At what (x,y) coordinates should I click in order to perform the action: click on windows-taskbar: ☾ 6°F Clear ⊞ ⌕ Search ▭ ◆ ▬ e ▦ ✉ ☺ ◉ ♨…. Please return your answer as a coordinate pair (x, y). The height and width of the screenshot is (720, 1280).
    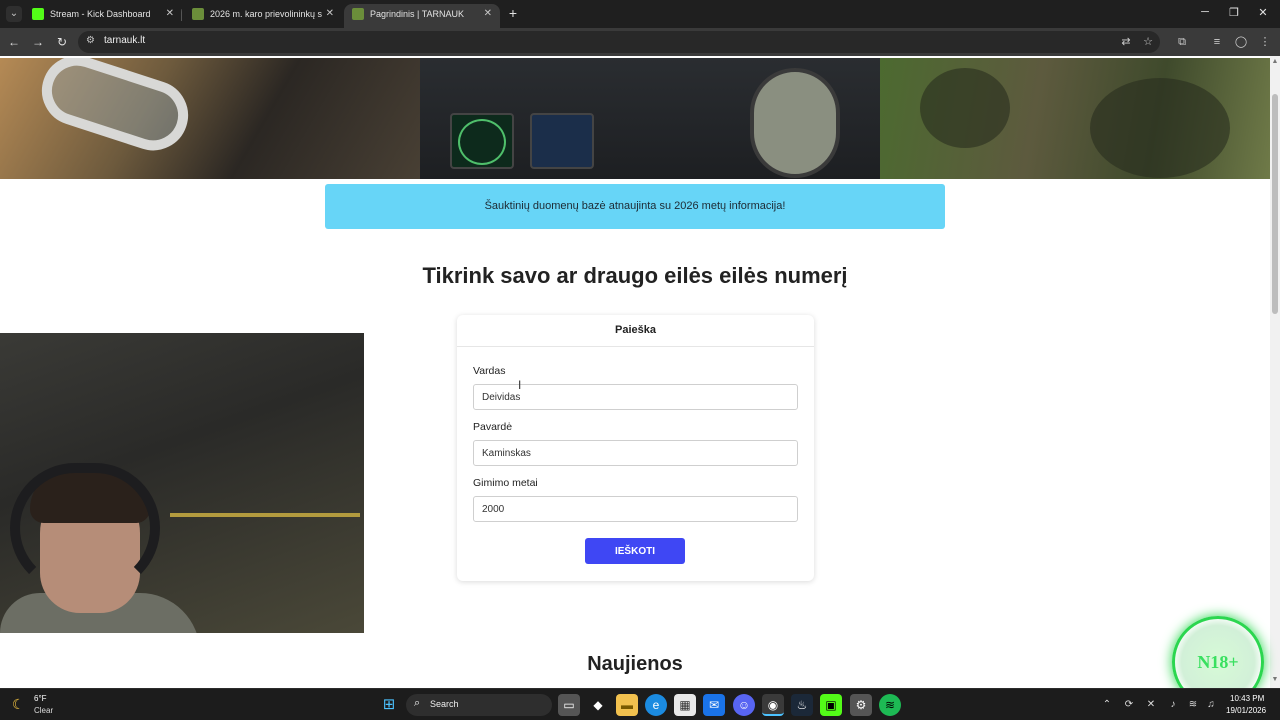
    Looking at the image, I should click on (640, 704).